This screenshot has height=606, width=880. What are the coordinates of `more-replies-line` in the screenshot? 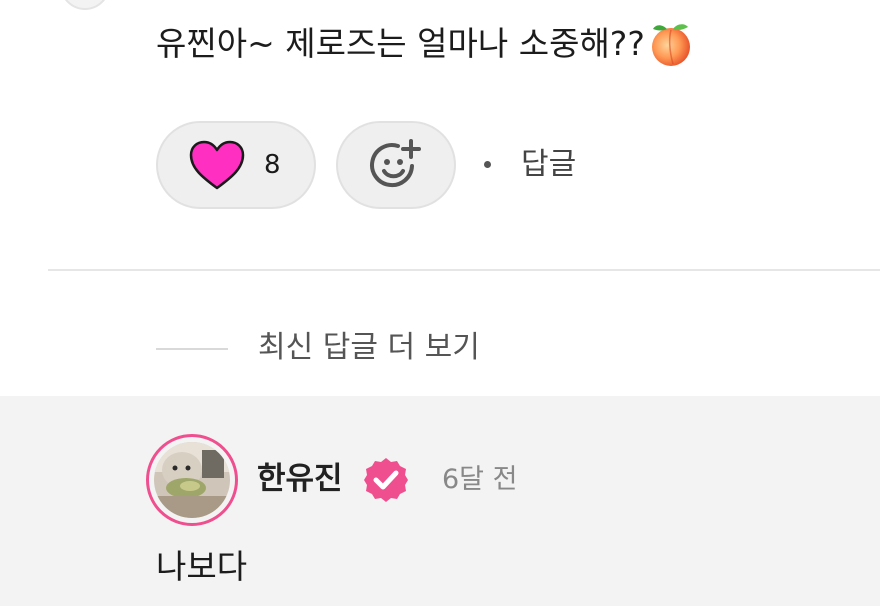 It's located at (192, 349).